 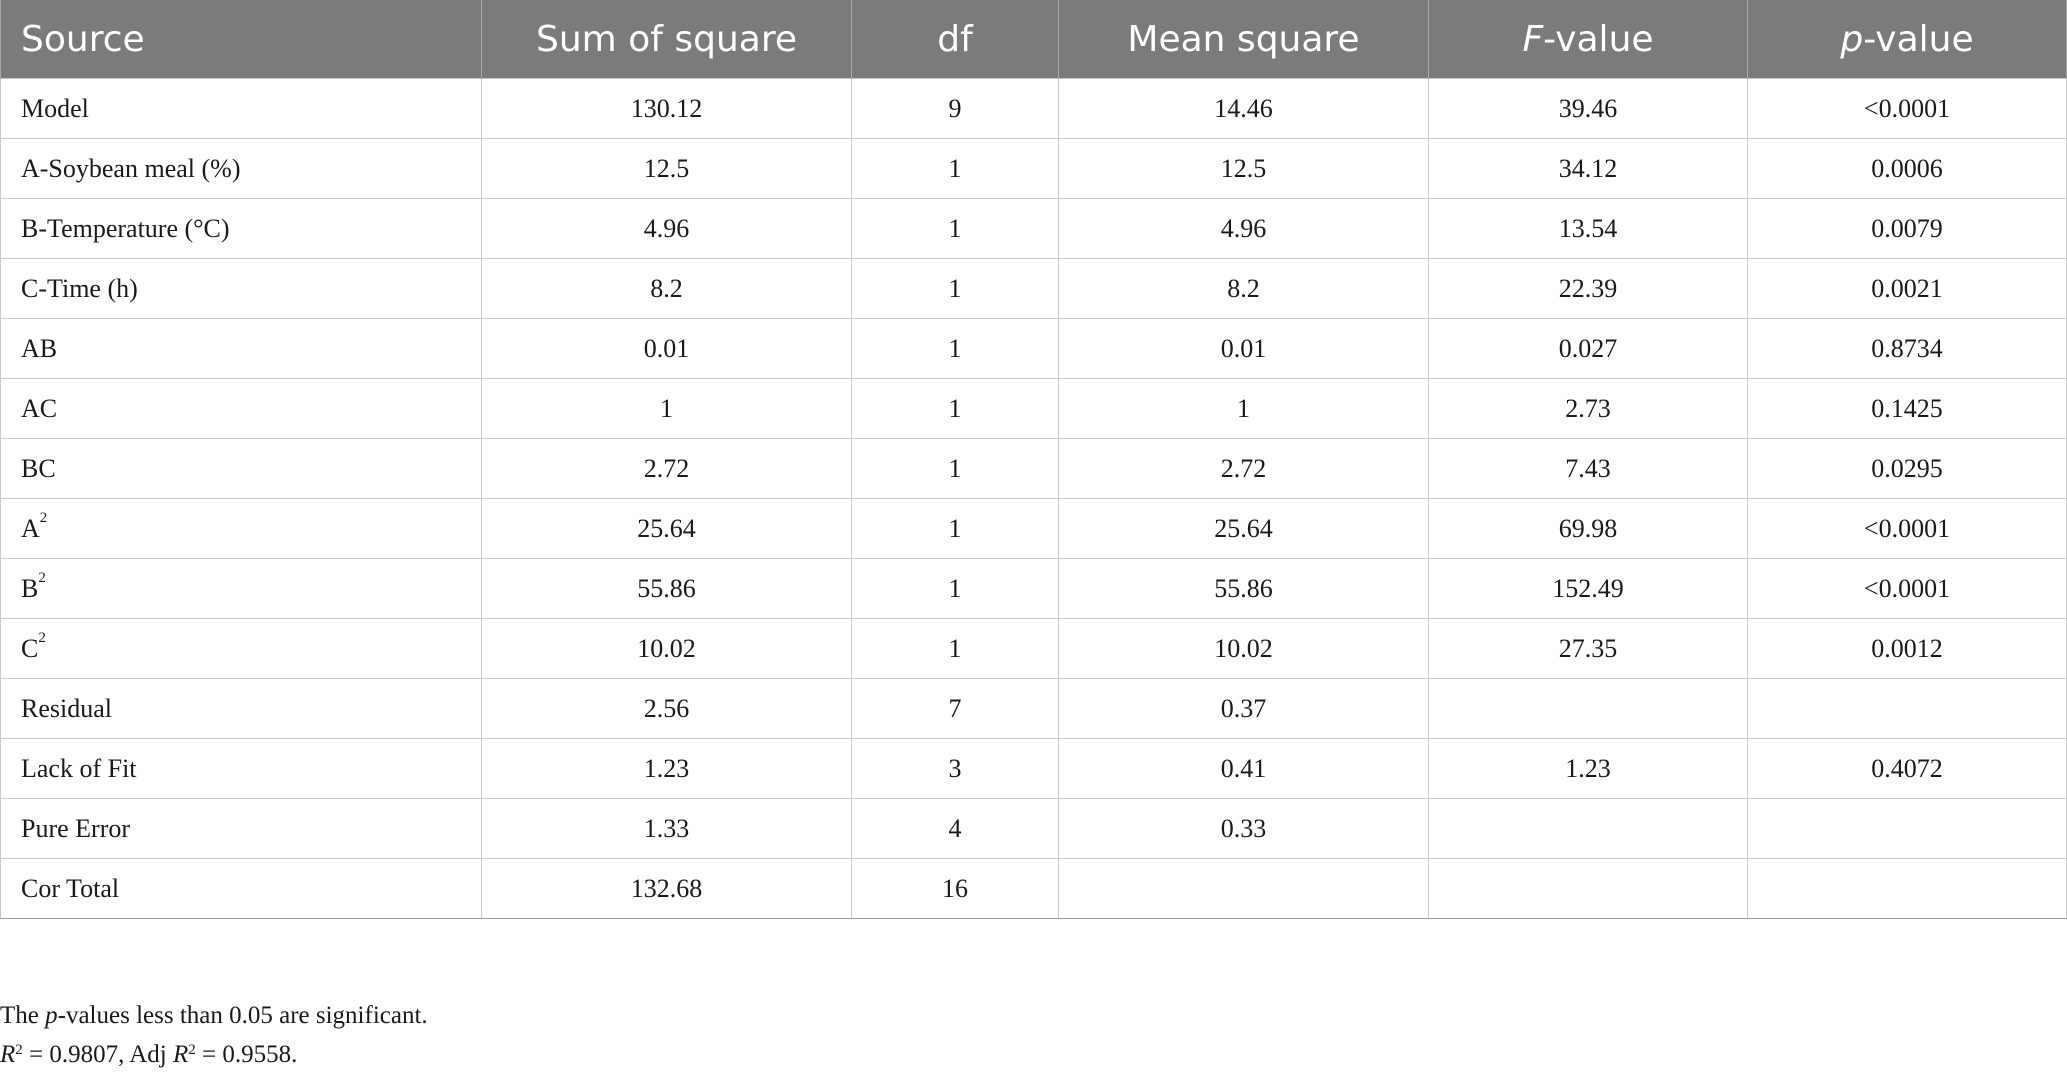 What do you see at coordinates (1243, 288) in the screenshot?
I see `cell-mean-square: 8.2` at bounding box center [1243, 288].